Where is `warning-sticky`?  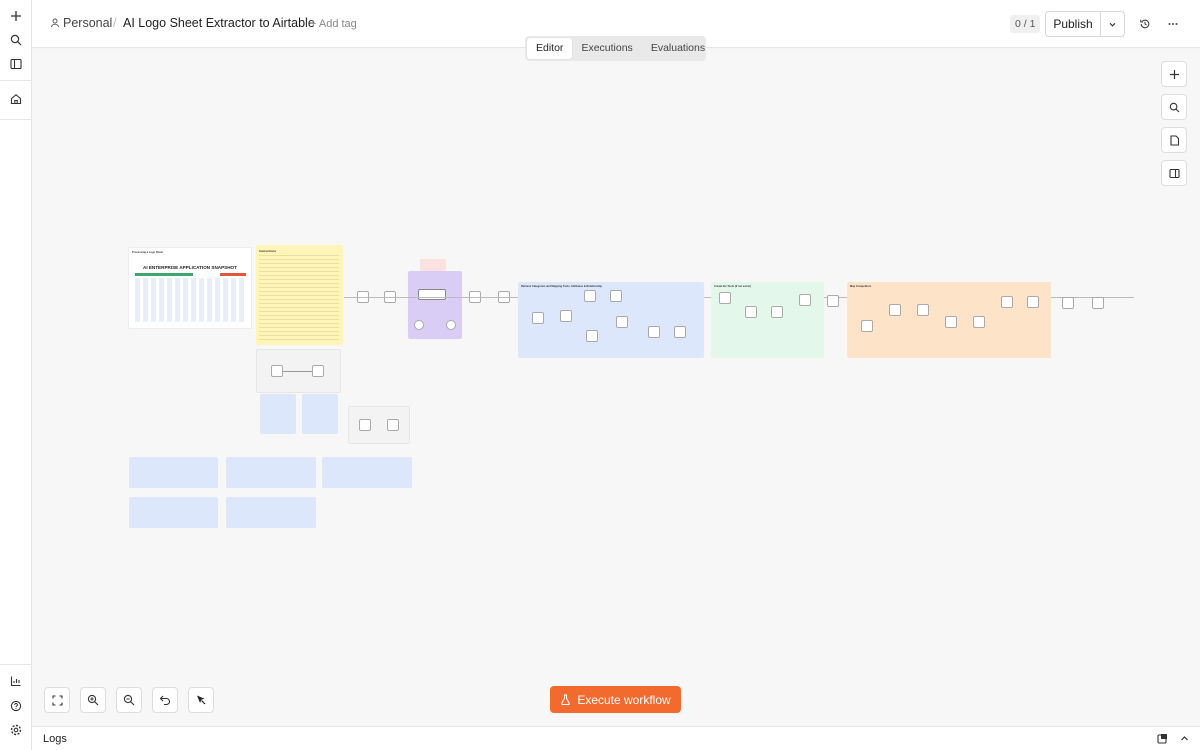
warning-sticky is located at coordinates (433, 265).